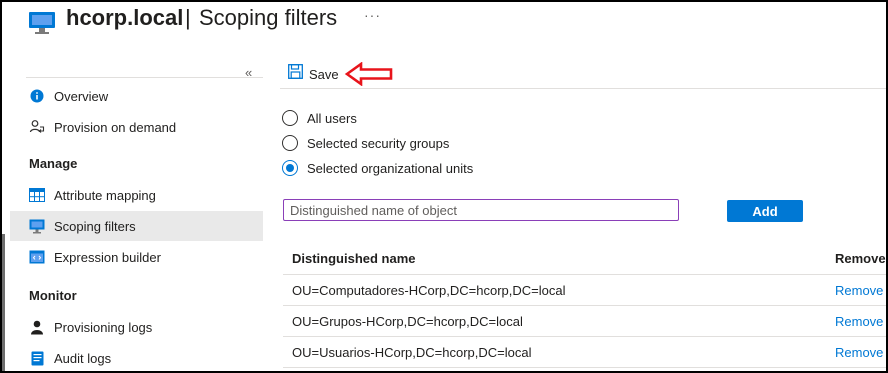 The image size is (888, 373). I want to click on radio-all-users: All users, so click(319, 118).